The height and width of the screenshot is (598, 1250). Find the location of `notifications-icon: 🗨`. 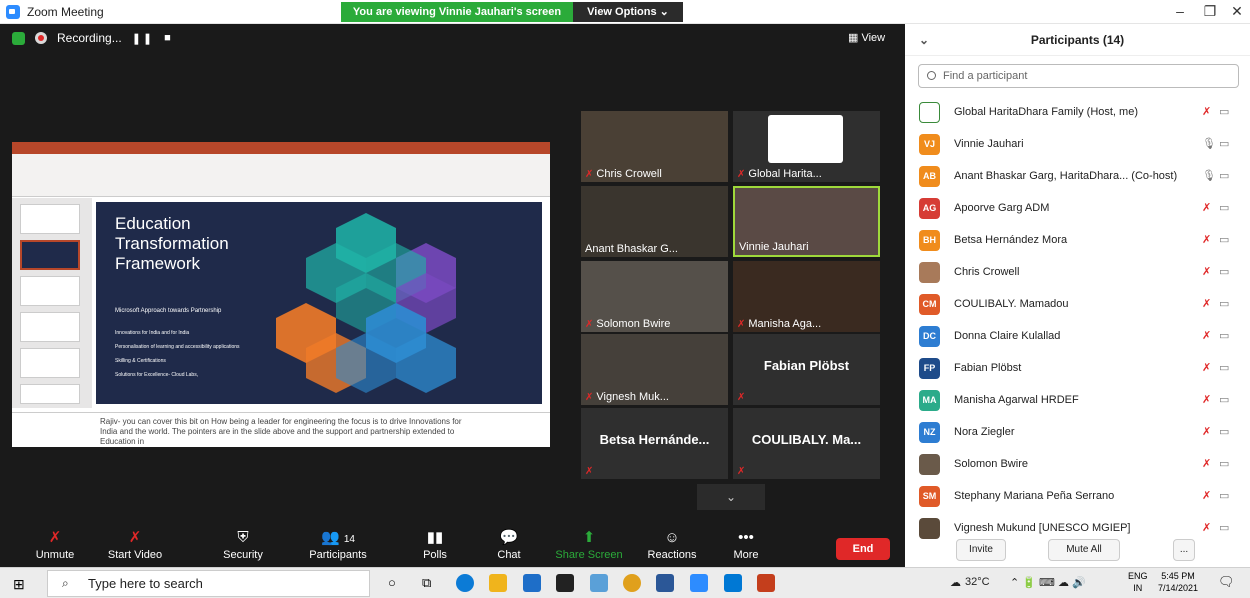

notifications-icon: 🗨 is located at coordinates (1226, 582).